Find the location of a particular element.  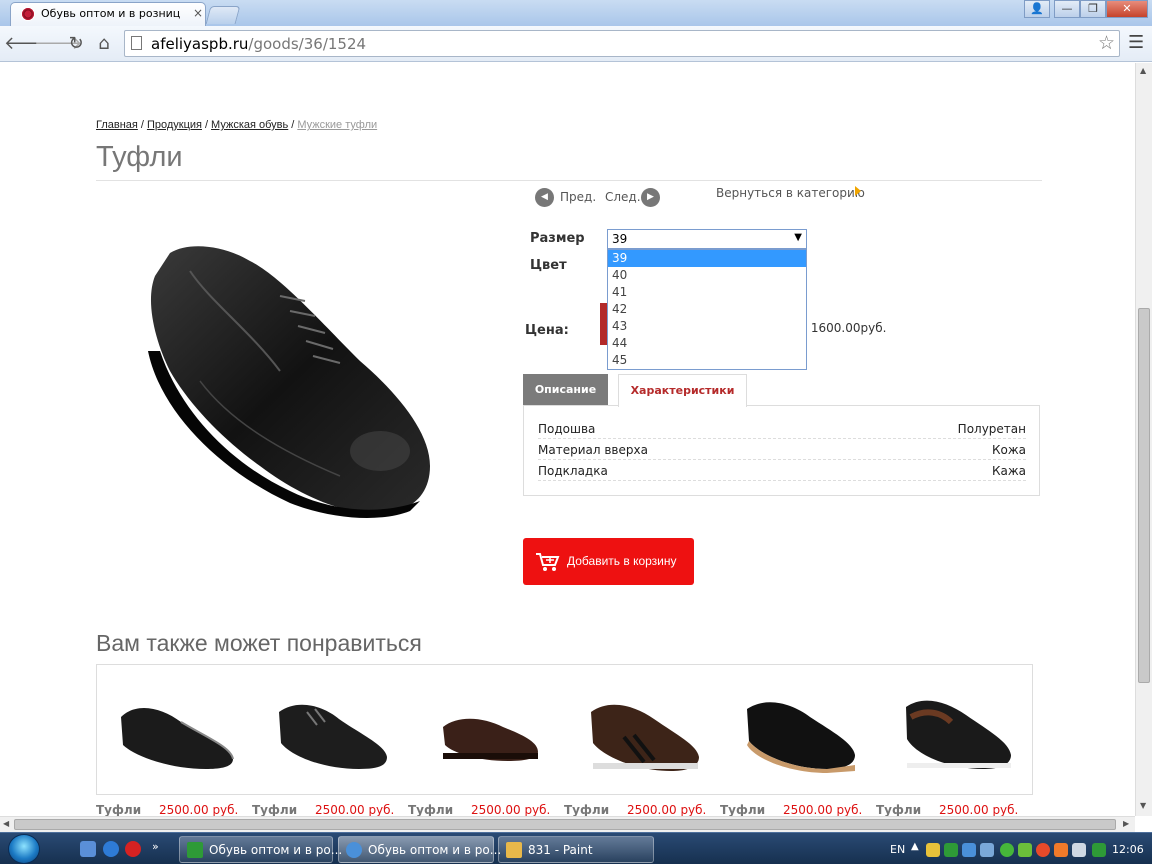

size-option: 44 is located at coordinates (707, 343).